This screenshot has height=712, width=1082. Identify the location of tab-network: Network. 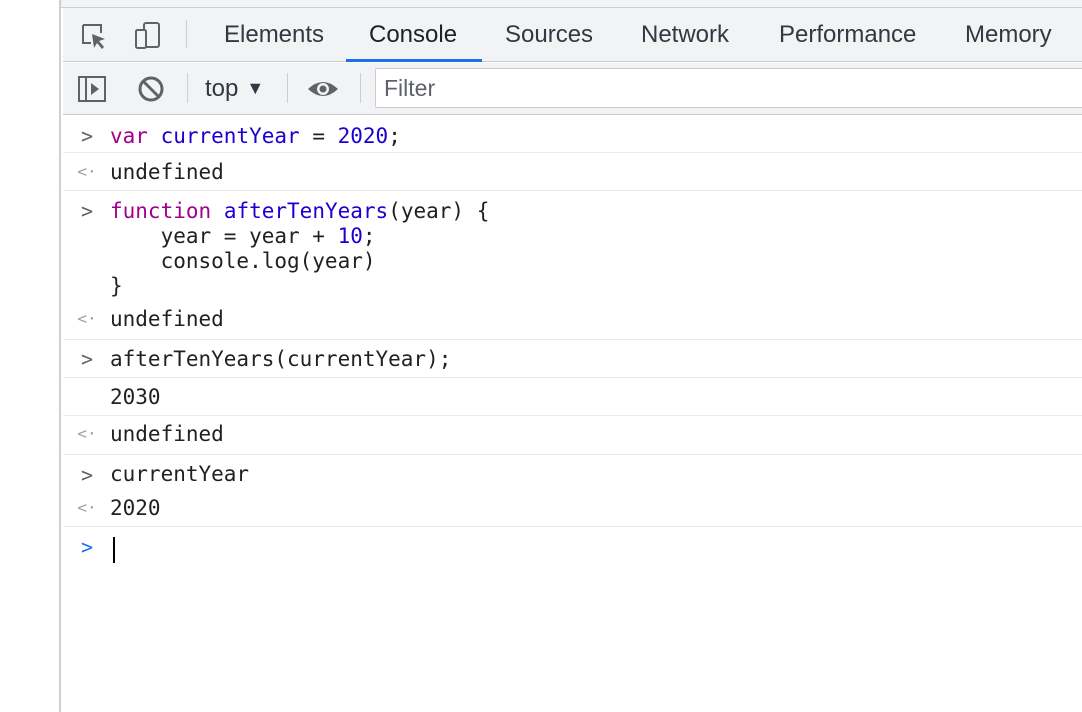
(685, 35).